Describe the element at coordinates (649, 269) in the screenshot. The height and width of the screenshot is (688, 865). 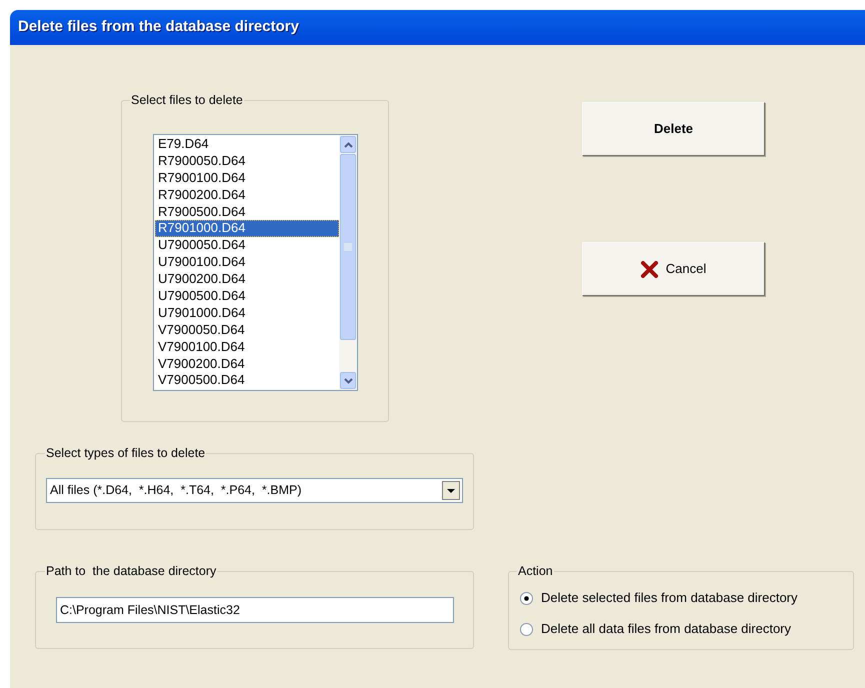
I see `cross-icon` at that location.